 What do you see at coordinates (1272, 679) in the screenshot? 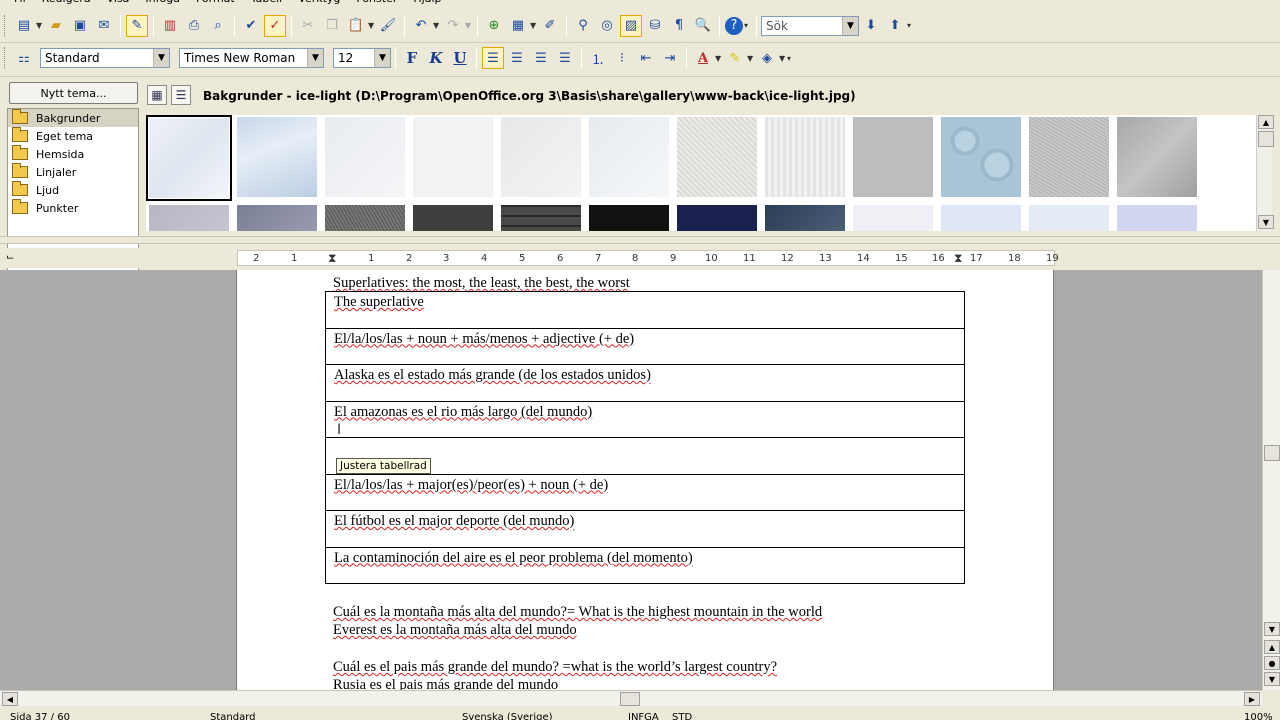
I see `next-page-icon: ▼` at bounding box center [1272, 679].